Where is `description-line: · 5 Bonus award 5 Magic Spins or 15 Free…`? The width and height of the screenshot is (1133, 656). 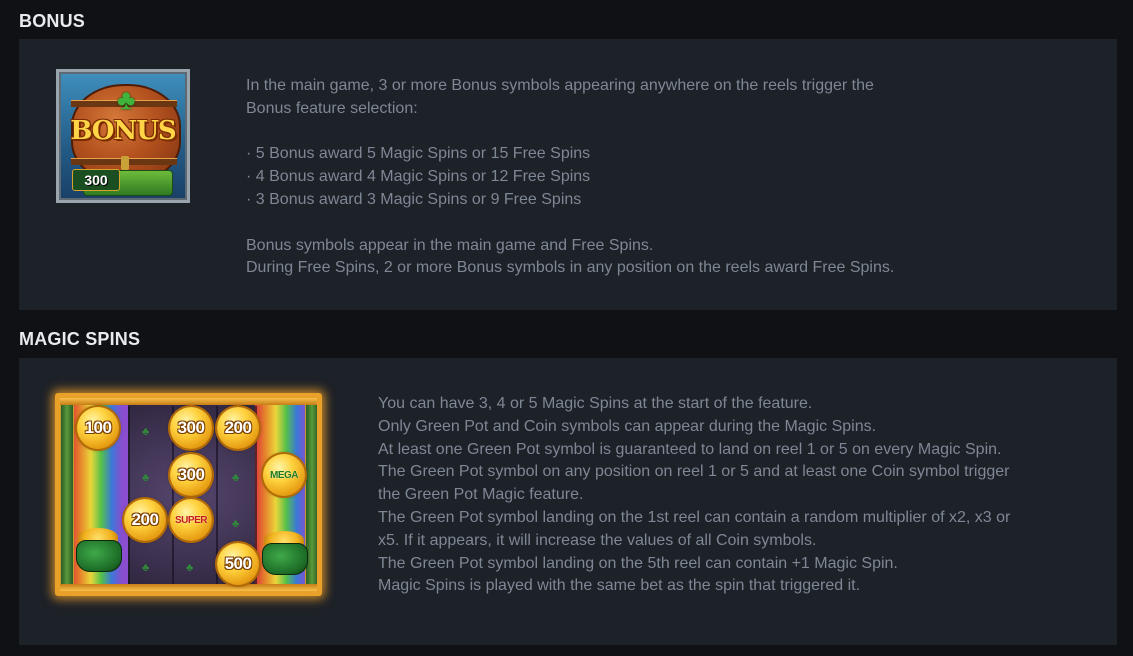
description-line: · 5 Bonus award 5 Magic Spins or 15 Free… is located at coordinates (418, 154).